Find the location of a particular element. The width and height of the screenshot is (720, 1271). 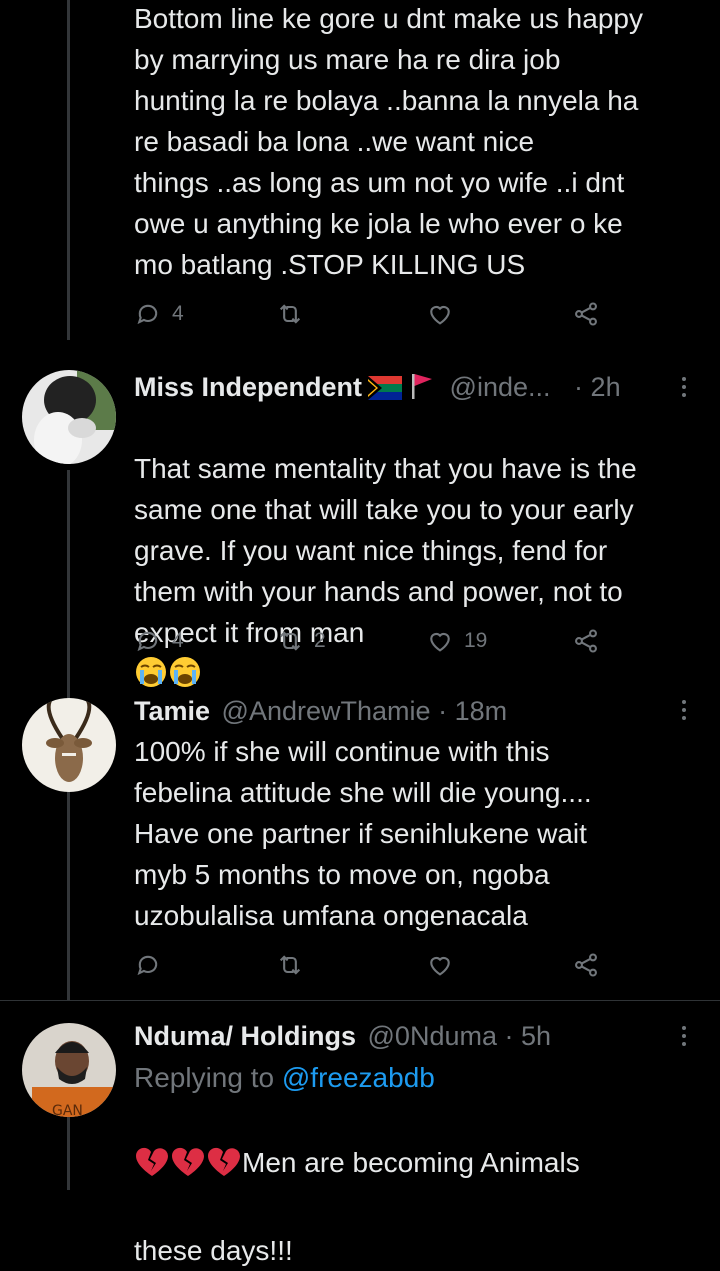

replying-to-handle: @freezabdb is located at coordinates (358, 1077).